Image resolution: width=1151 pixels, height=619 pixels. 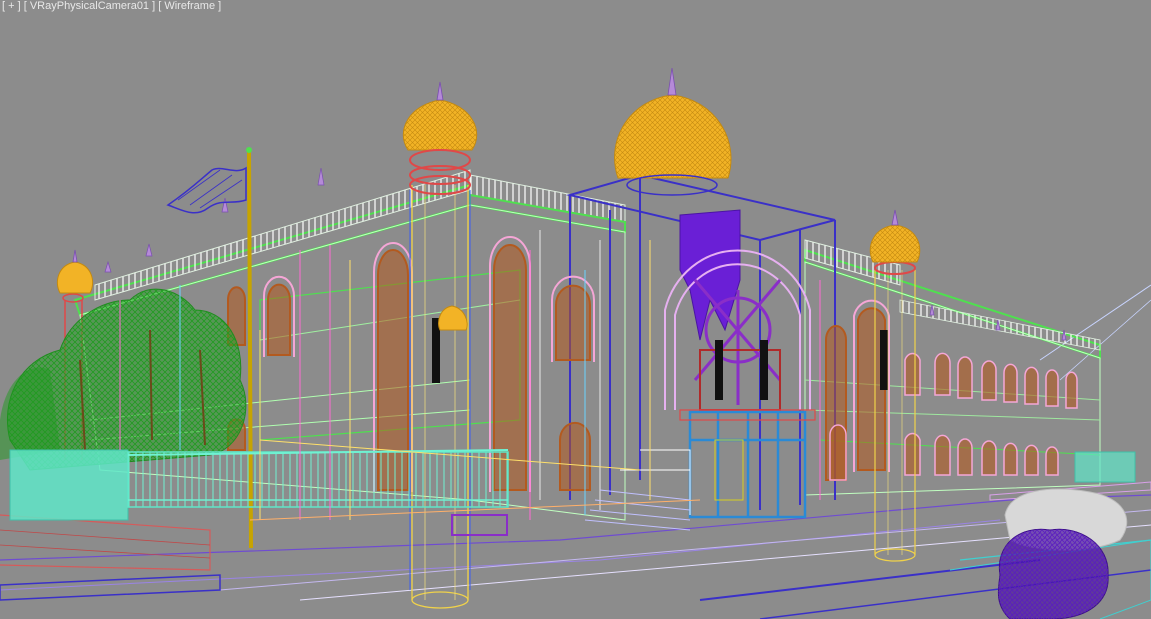 What do you see at coordinates (11, 6) in the screenshot?
I see `viewport-plus-menu: [ + ]` at bounding box center [11, 6].